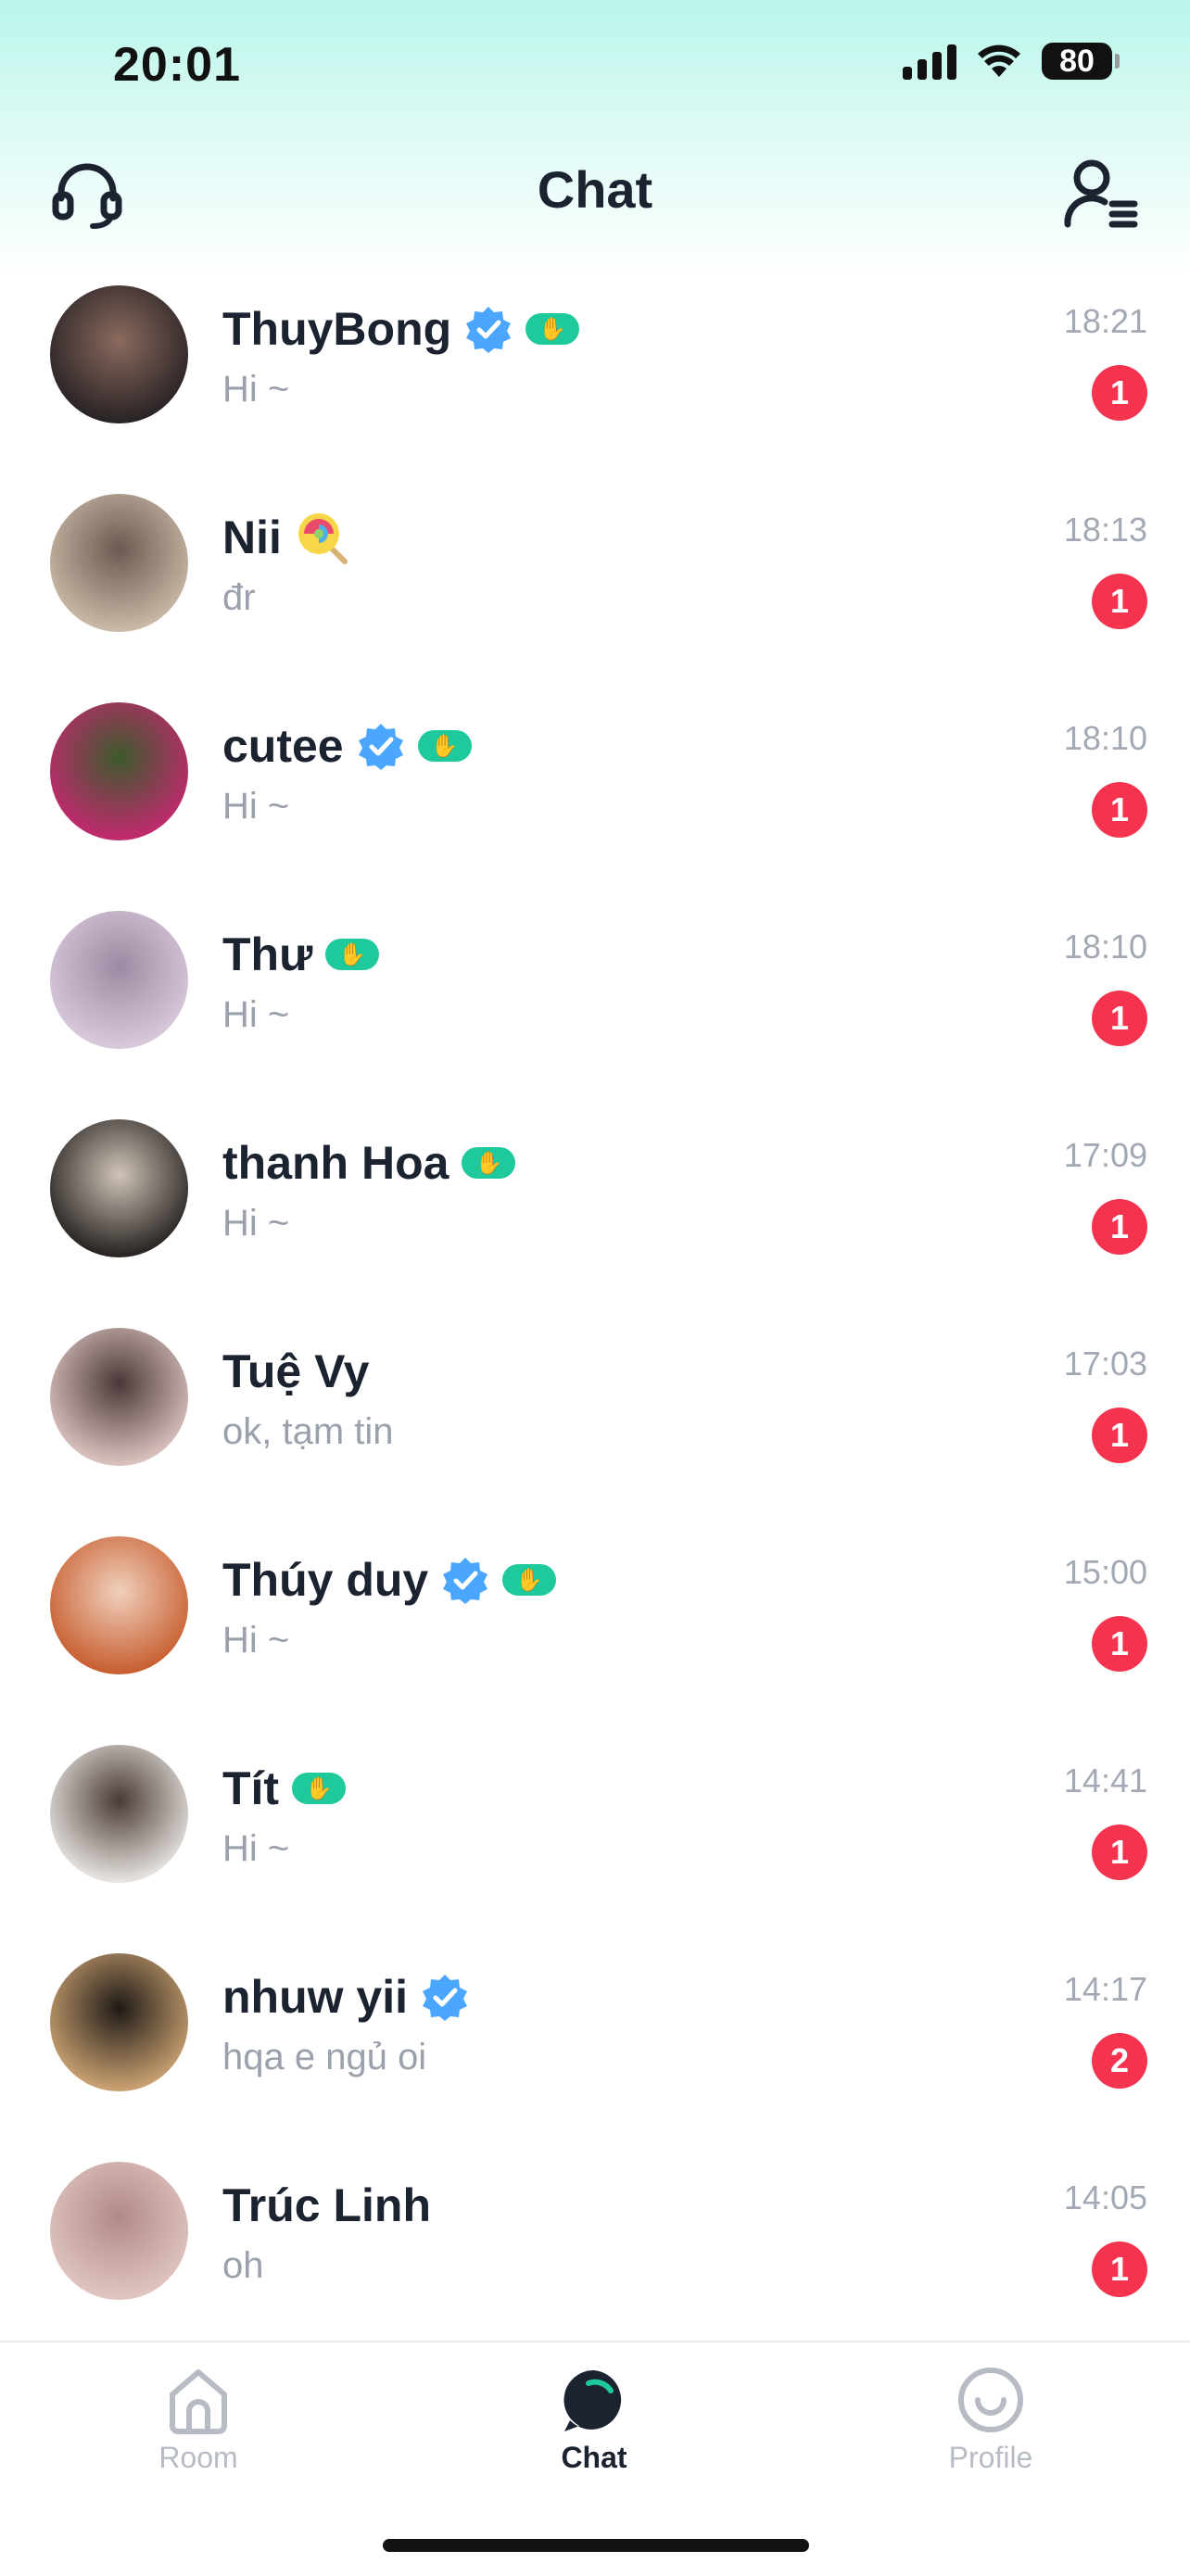  What do you see at coordinates (1105, 1989) in the screenshot?
I see `message-time: 14:17` at bounding box center [1105, 1989].